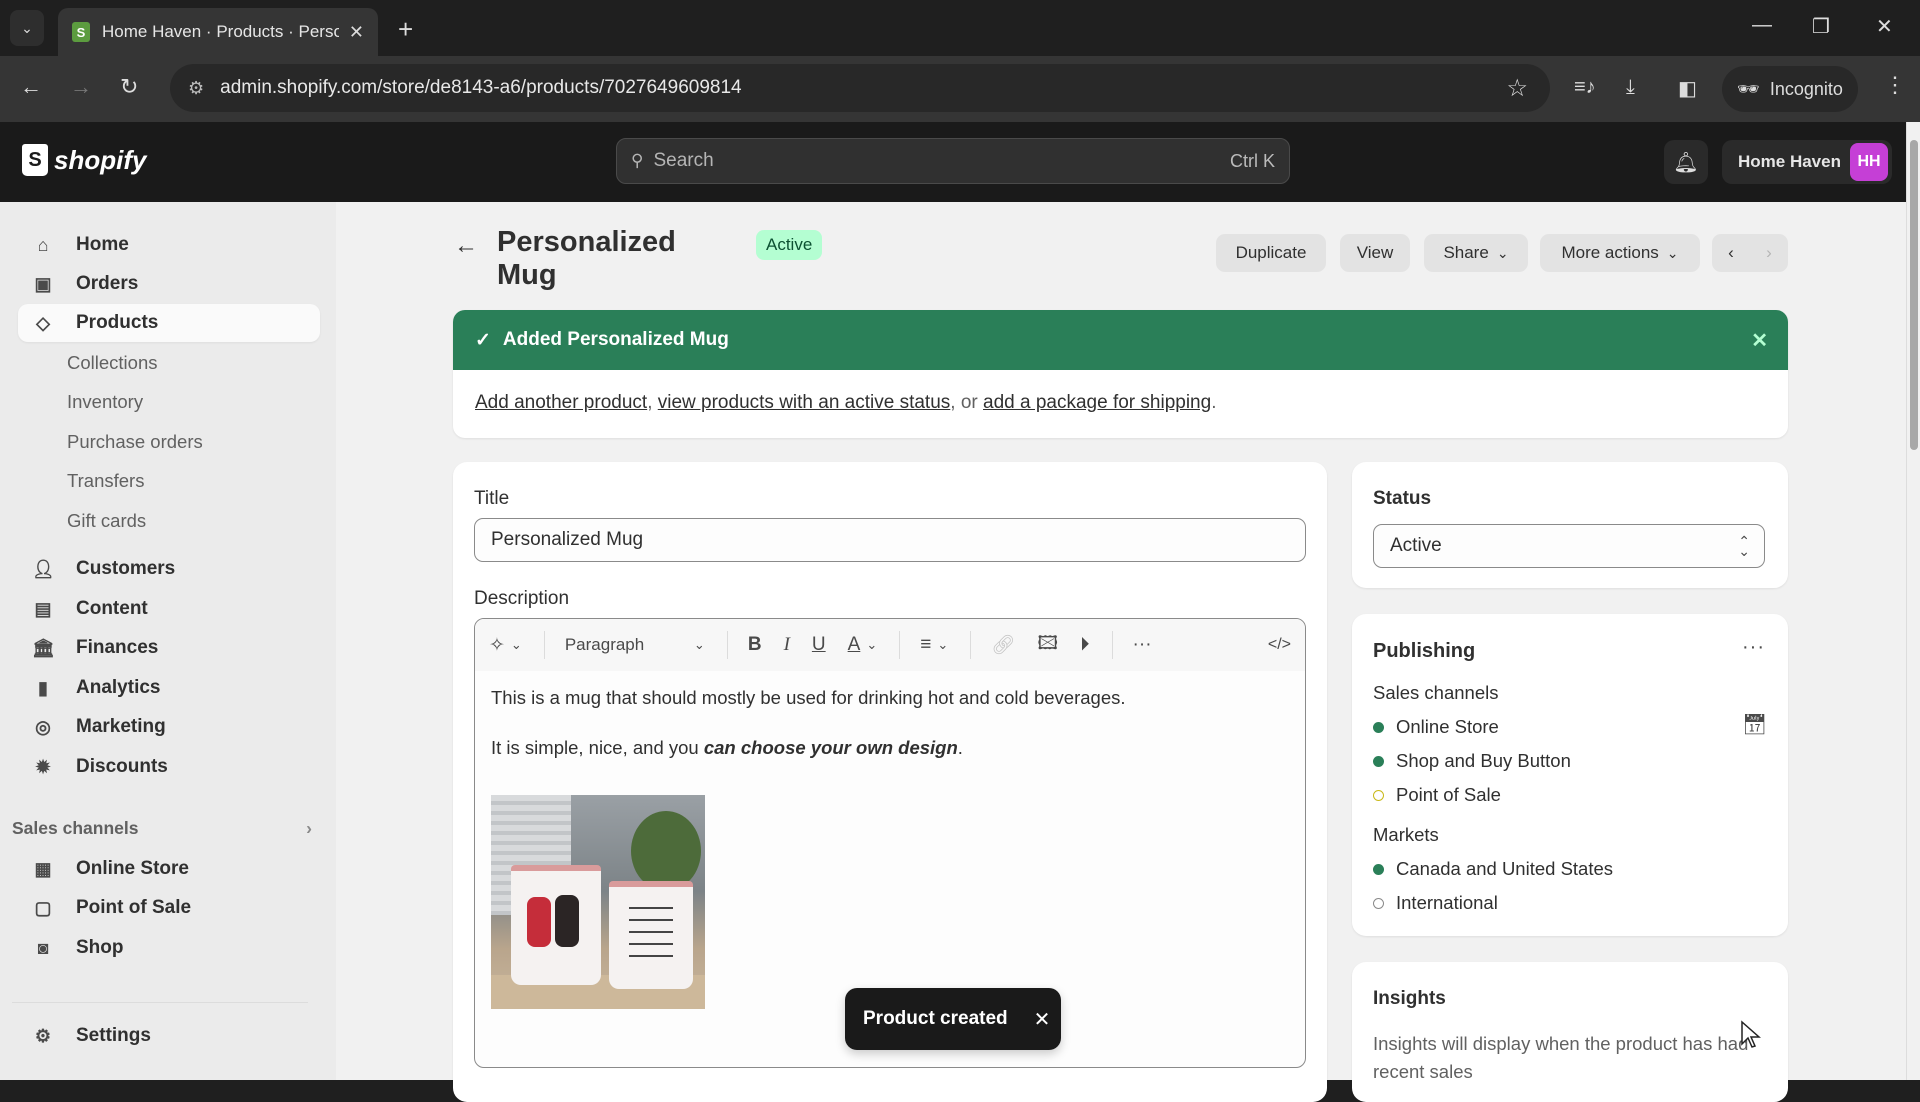 This screenshot has height=1102, width=1920. What do you see at coordinates (43, 1035) in the screenshot?
I see `gear-icon: ⚙` at bounding box center [43, 1035].